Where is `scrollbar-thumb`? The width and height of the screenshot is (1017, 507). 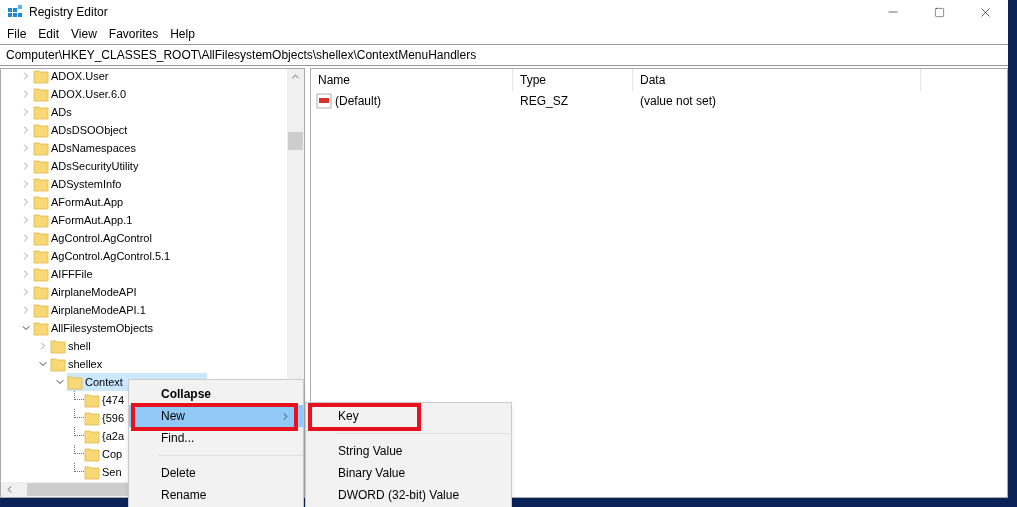 scrollbar-thumb is located at coordinates (295, 141).